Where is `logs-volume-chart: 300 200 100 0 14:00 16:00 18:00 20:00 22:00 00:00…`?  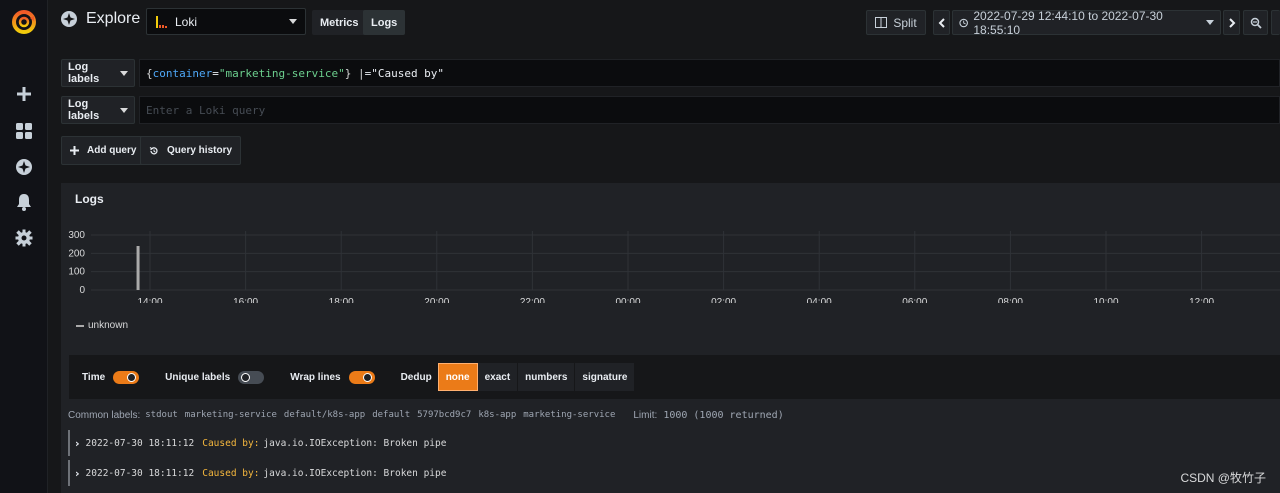 logs-volume-chart: 300 200 100 0 14:00 16:00 18:00 20:00 22:00 00:00… is located at coordinates (674, 266).